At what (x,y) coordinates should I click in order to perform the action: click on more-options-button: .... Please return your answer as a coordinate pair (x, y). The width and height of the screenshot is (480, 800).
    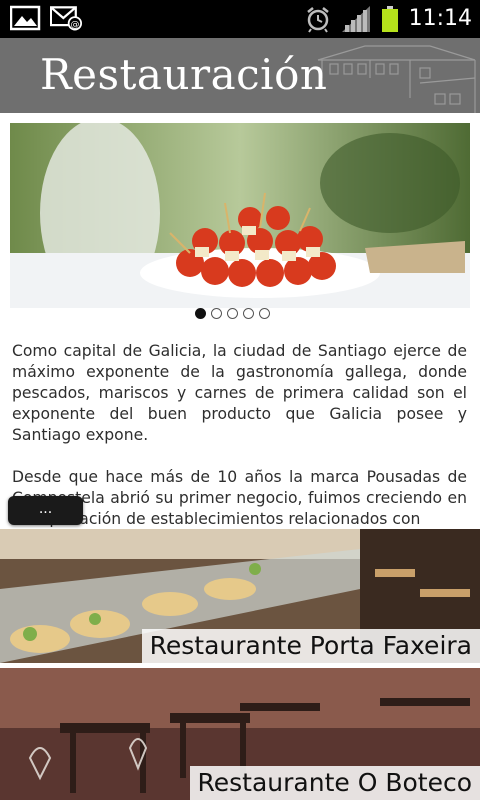
    Looking at the image, I should click on (45, 510).